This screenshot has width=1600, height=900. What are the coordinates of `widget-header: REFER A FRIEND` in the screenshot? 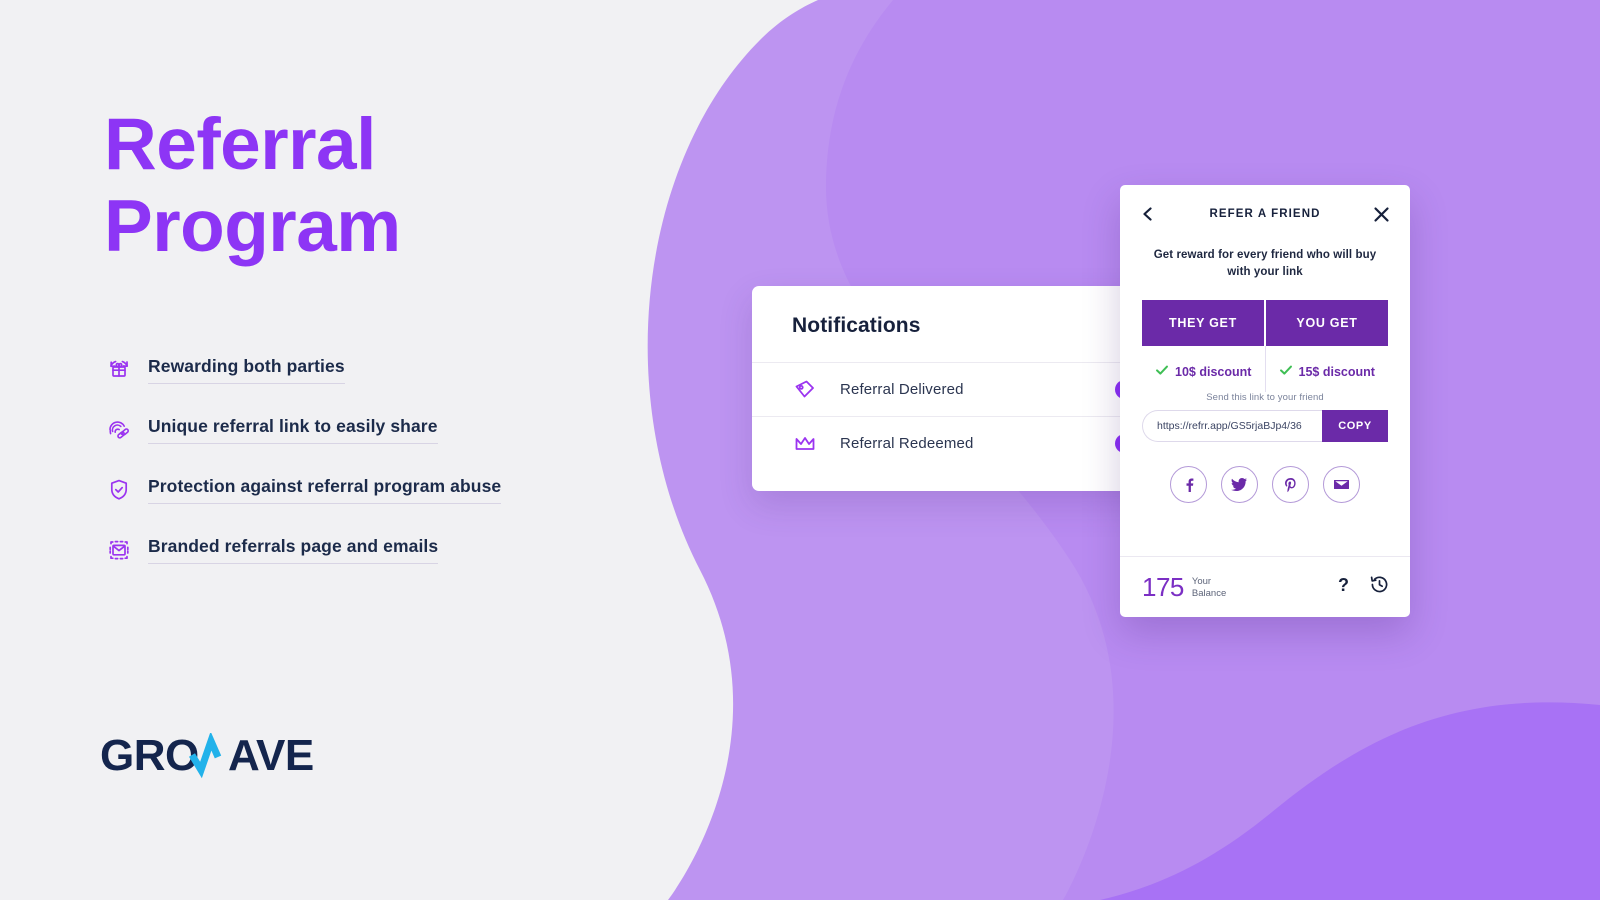 It's located at (1265, 214).